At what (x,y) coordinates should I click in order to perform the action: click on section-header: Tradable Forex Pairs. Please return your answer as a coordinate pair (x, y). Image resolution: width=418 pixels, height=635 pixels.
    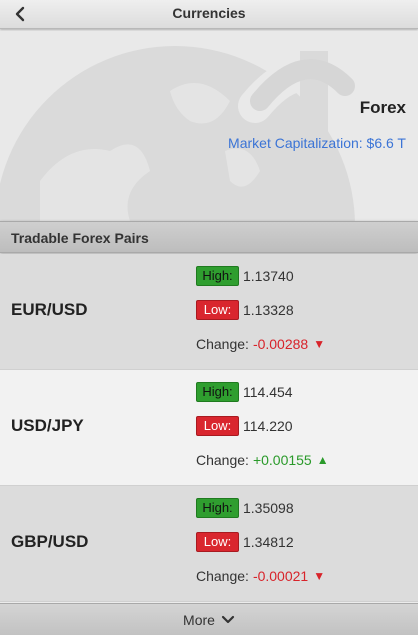
    Looking at the image, I should click on (209, 237).